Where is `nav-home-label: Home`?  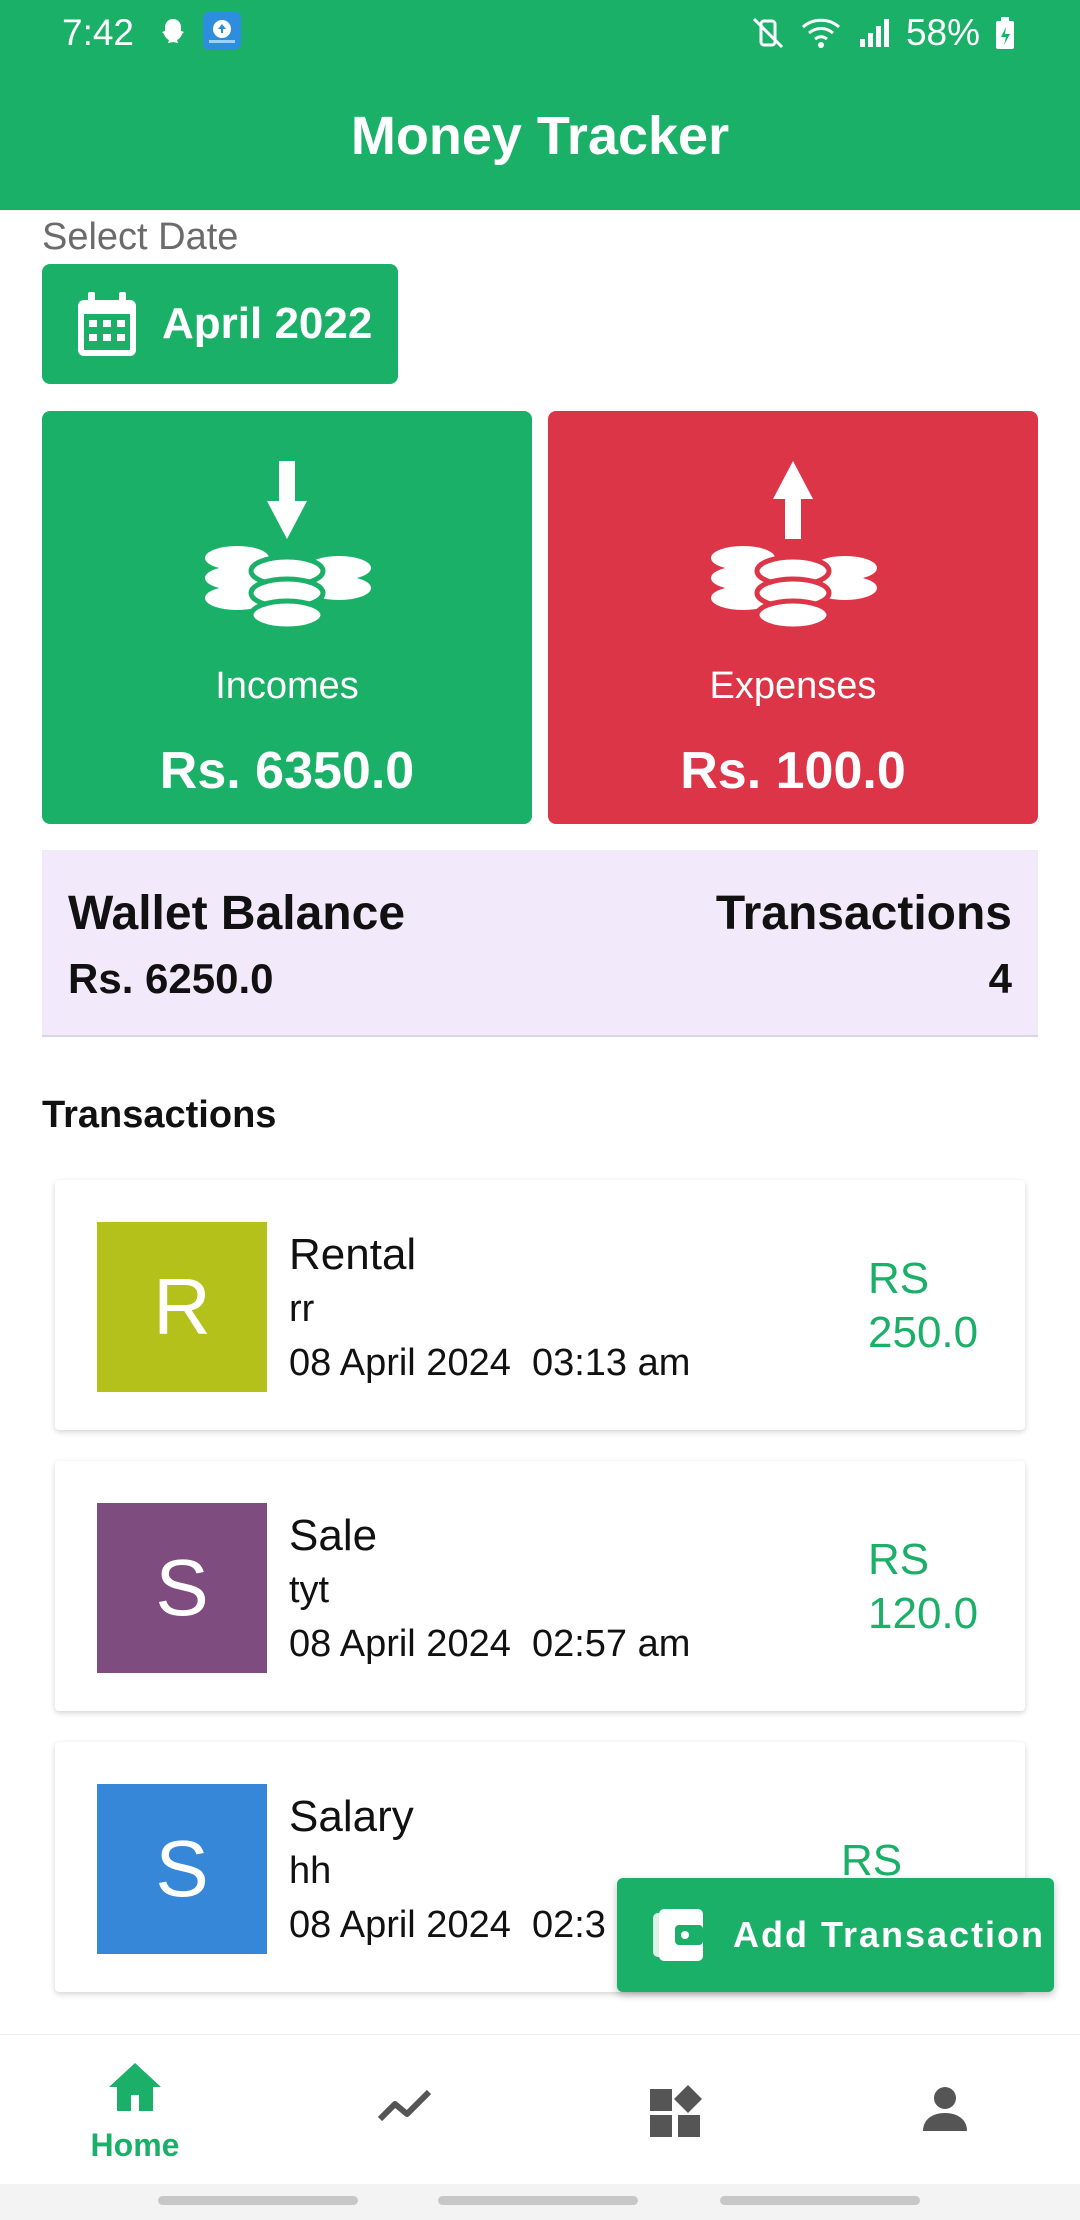
nav-home-label: Home is located at coordinates (135, 2145).